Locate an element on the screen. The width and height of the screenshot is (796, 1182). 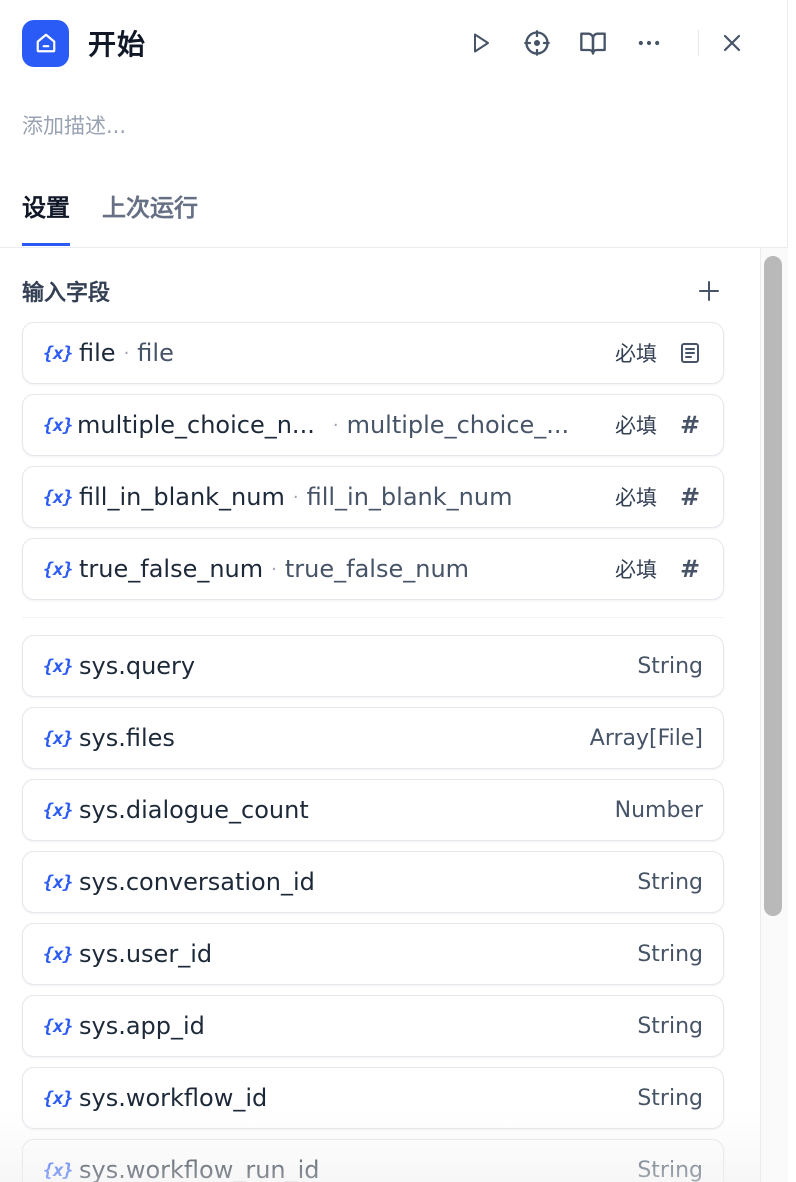
system-variable-row: {x} sys.conversation_id String is located at coordinates (373, 882).